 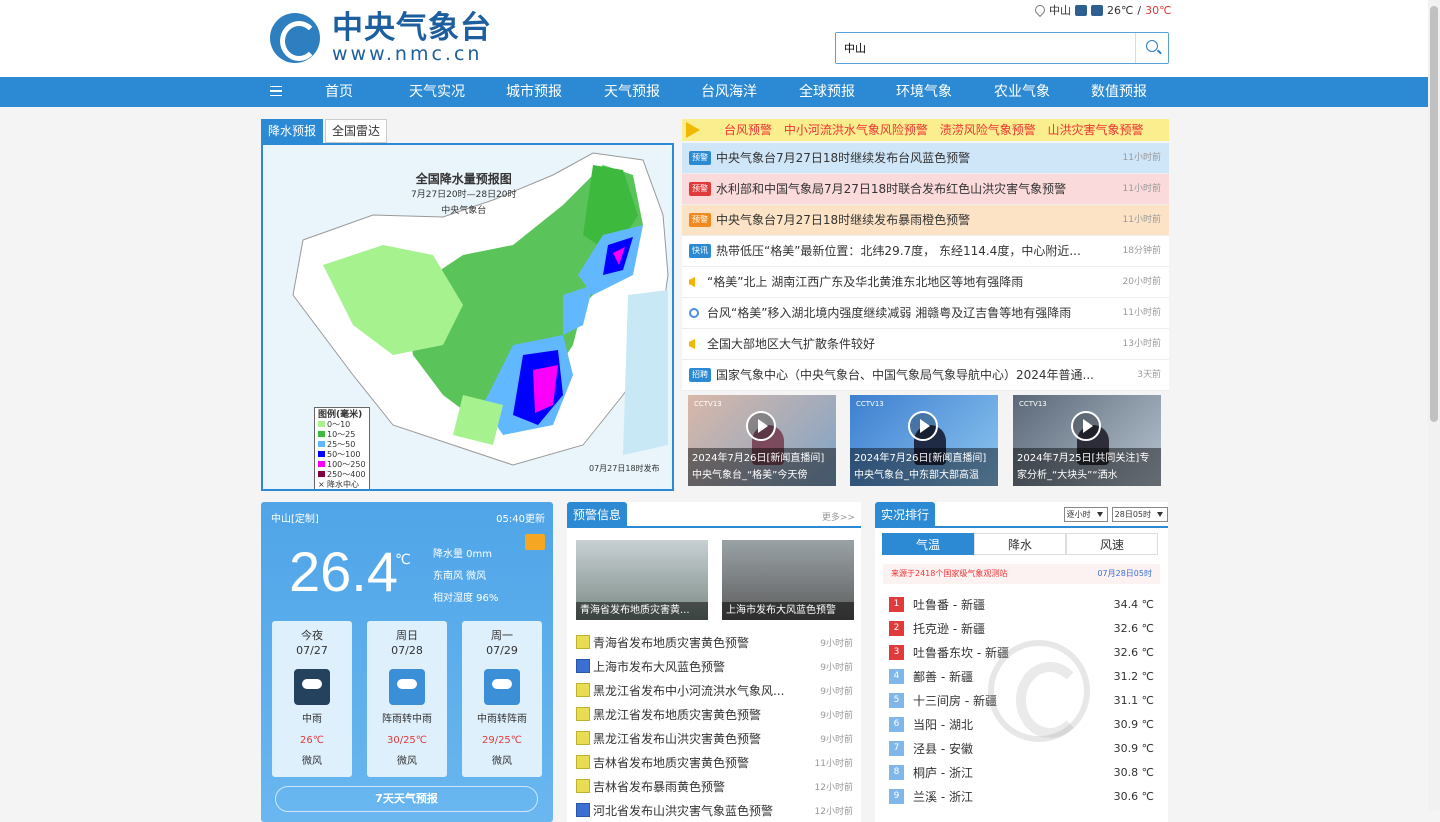 What do you see at coordinates (928, 544) in the screenshot?
I see `tab-temperature: 气温` at bounding box center [928, 544].